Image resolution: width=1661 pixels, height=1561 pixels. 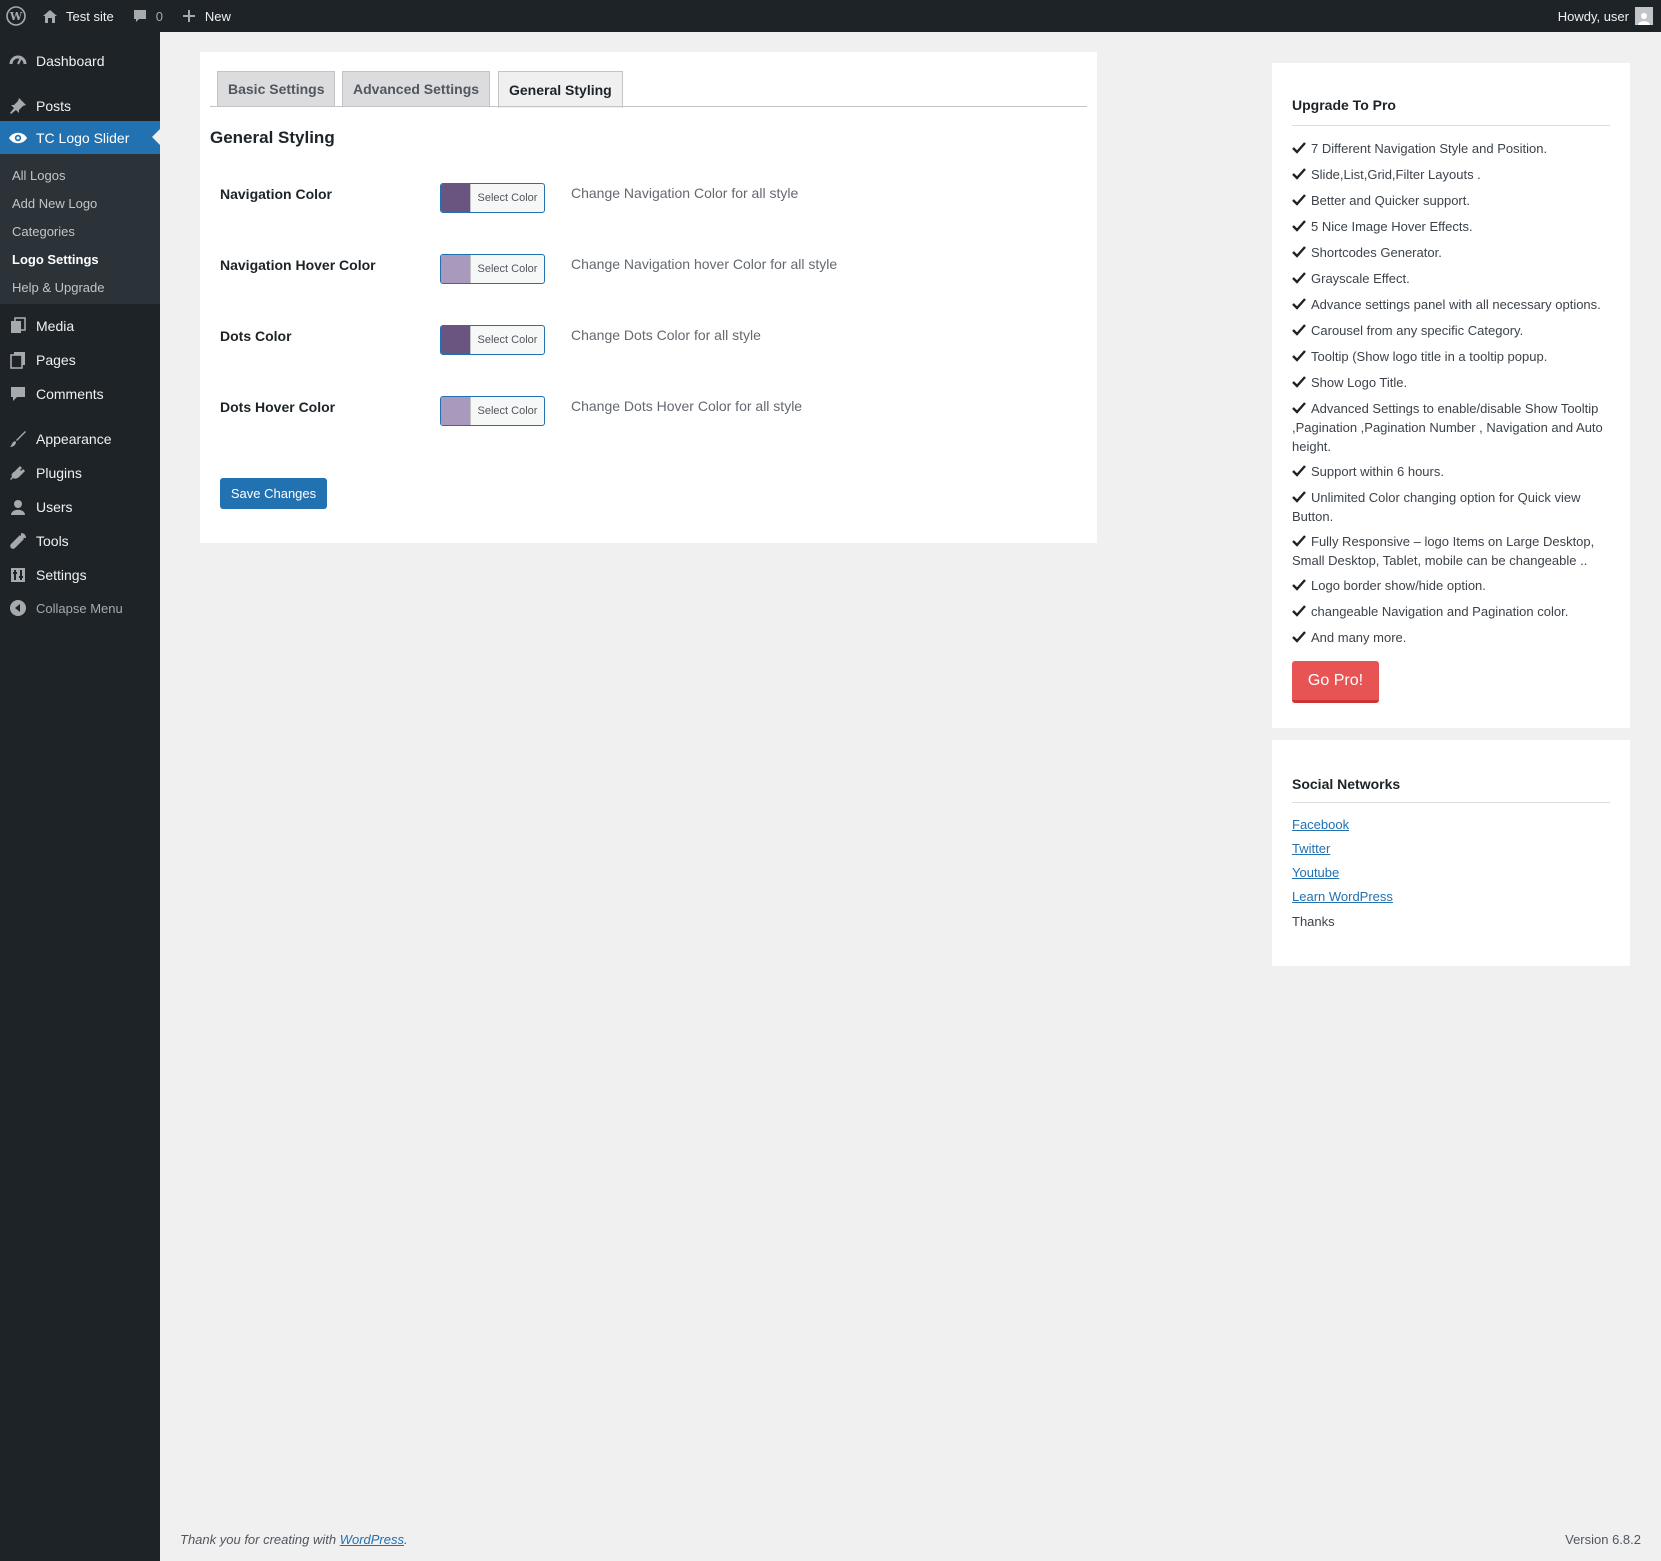 What do you see at coordinates (55, 326) in the screenshot?
I see `sidebar-item-label: Media` at bounding box center [55, 326].